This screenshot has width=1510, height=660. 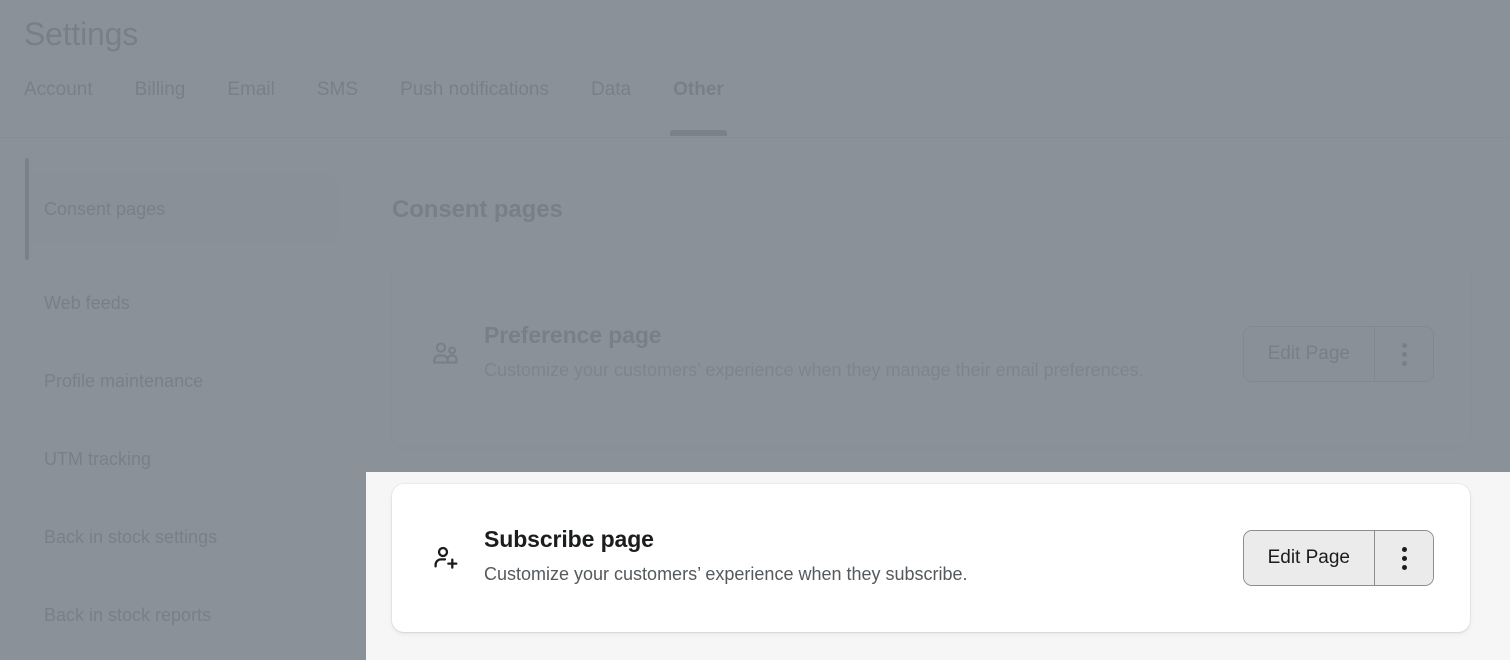 I want to click on card-heading: Preference page, so click(x=573, y=335).